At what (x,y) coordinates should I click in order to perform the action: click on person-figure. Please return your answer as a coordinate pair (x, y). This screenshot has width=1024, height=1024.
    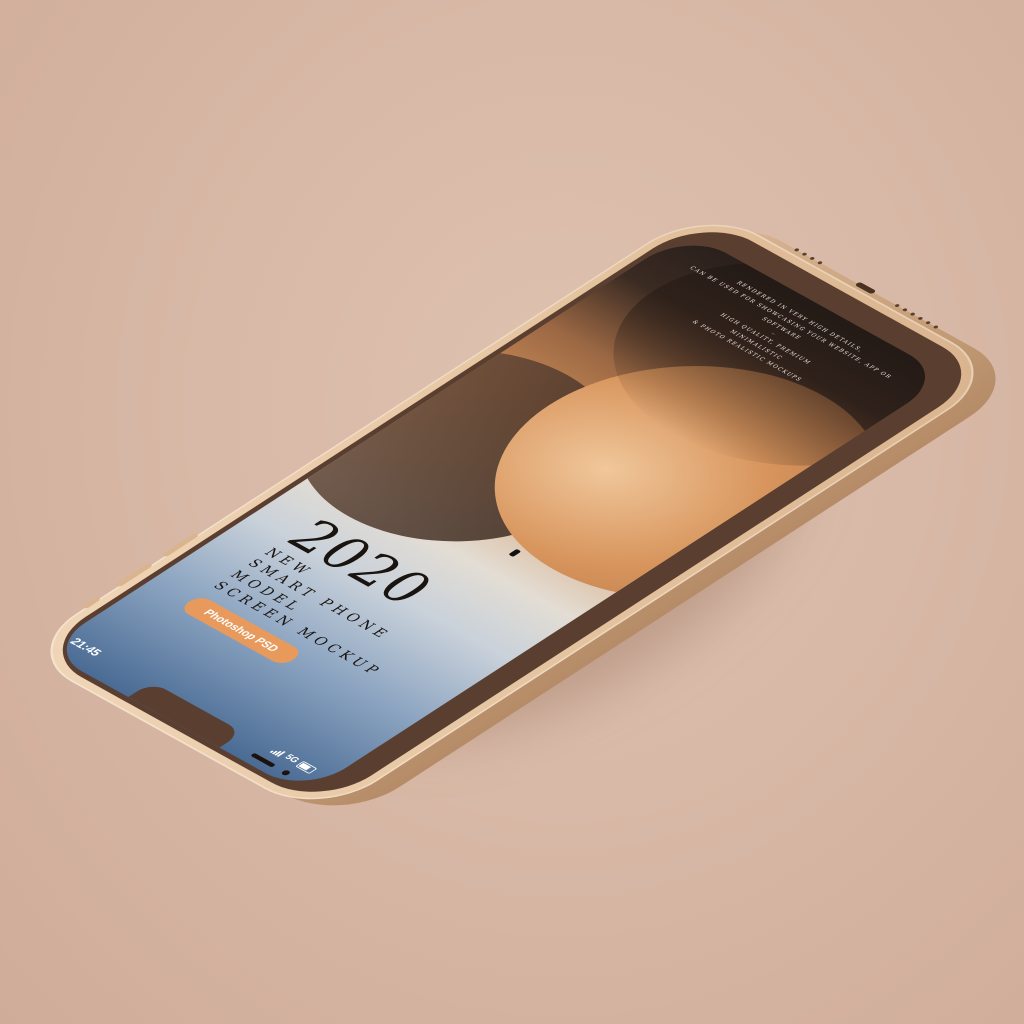
    Looking at the image, I should click on (515, 552).